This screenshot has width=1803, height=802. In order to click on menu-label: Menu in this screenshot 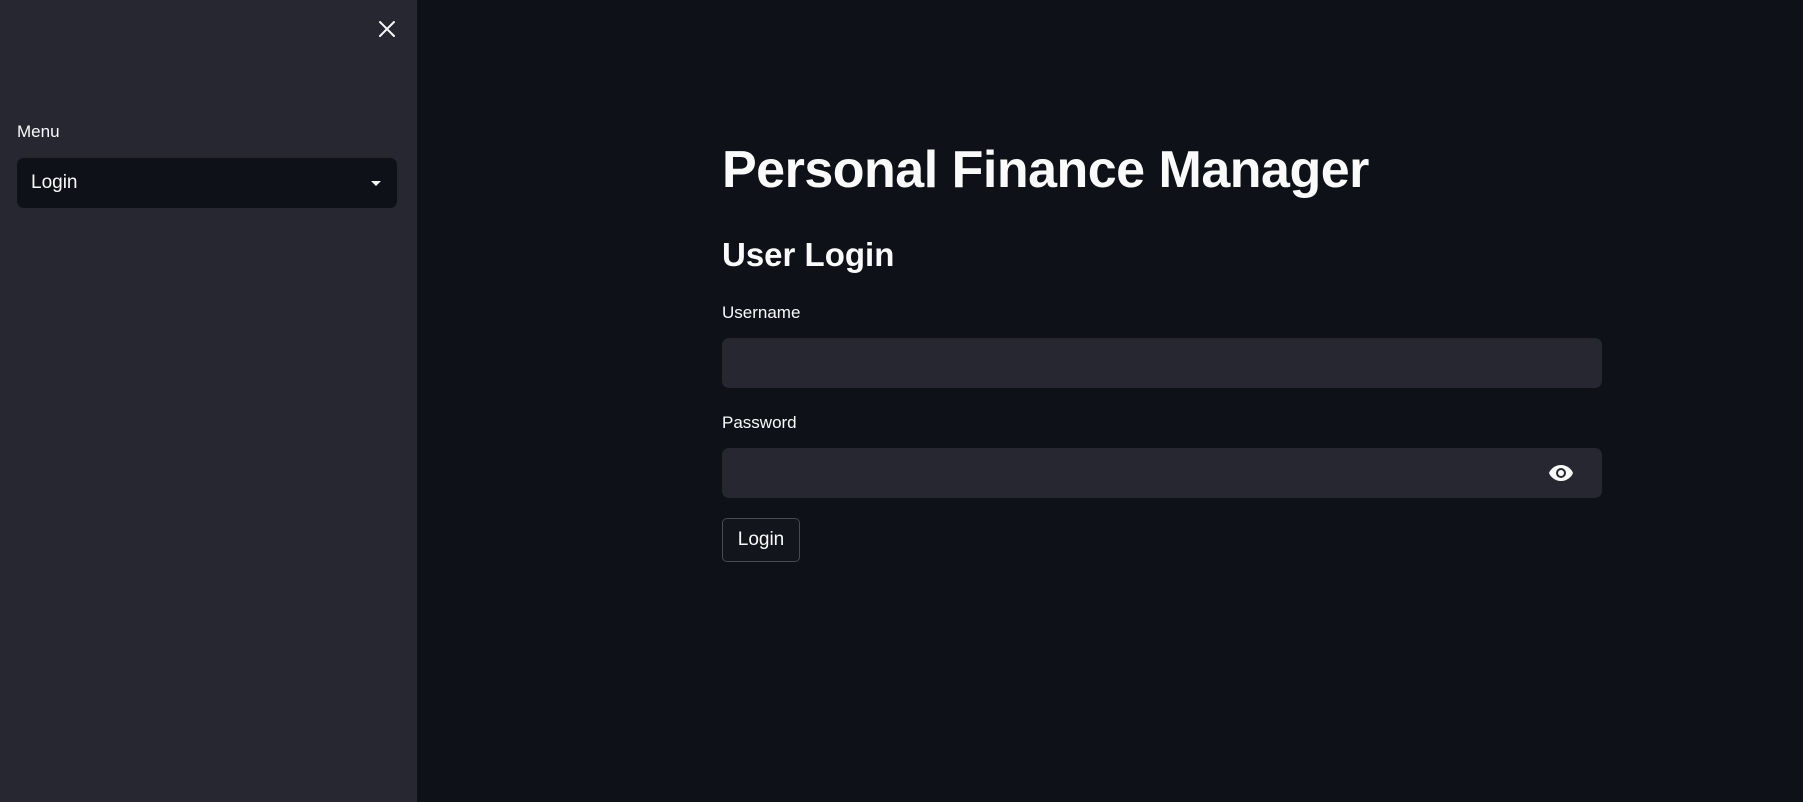, I will do `click(38, 131)`.